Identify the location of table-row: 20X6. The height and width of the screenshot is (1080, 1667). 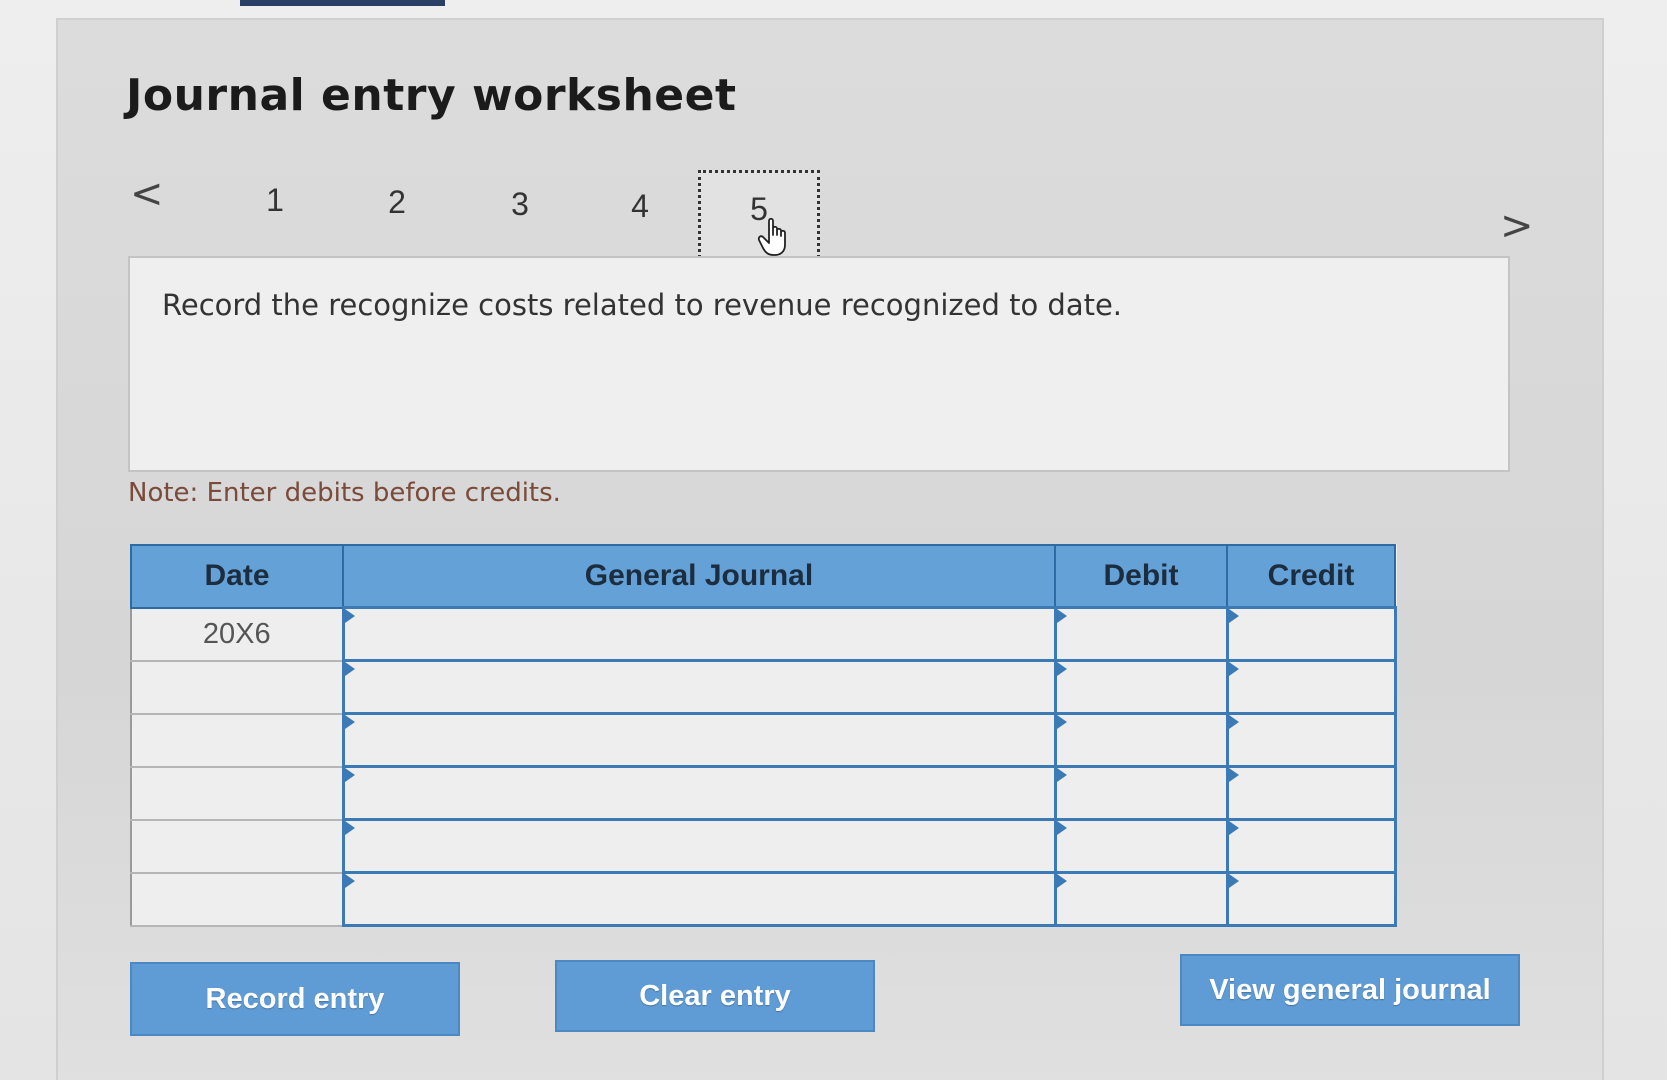
(763, 634).